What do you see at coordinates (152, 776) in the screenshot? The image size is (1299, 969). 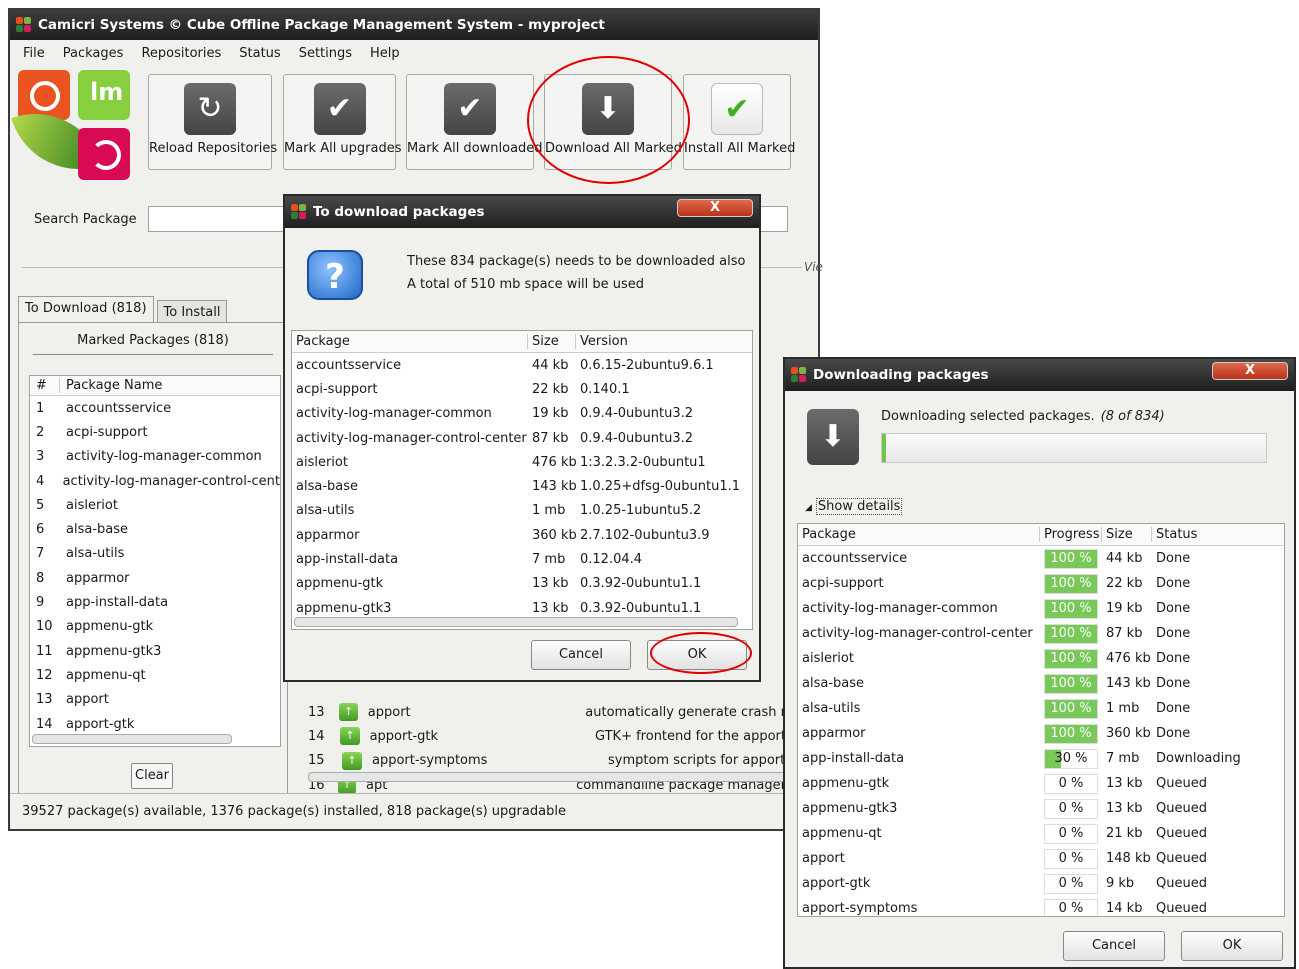 I see `clear-button: Clear` at bounding box center [152, 776].